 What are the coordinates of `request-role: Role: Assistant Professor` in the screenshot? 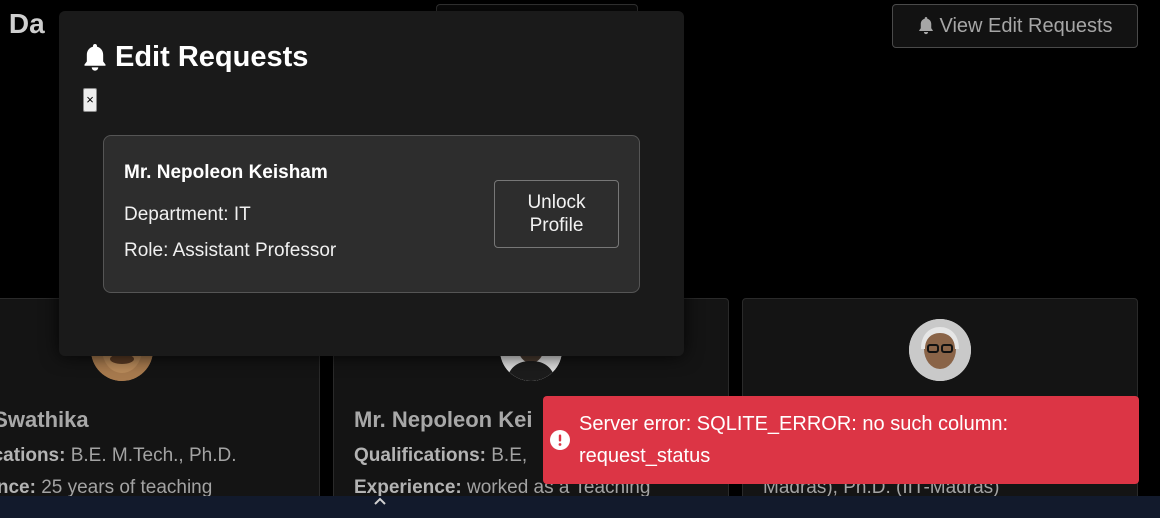 It's located at (230, 250).